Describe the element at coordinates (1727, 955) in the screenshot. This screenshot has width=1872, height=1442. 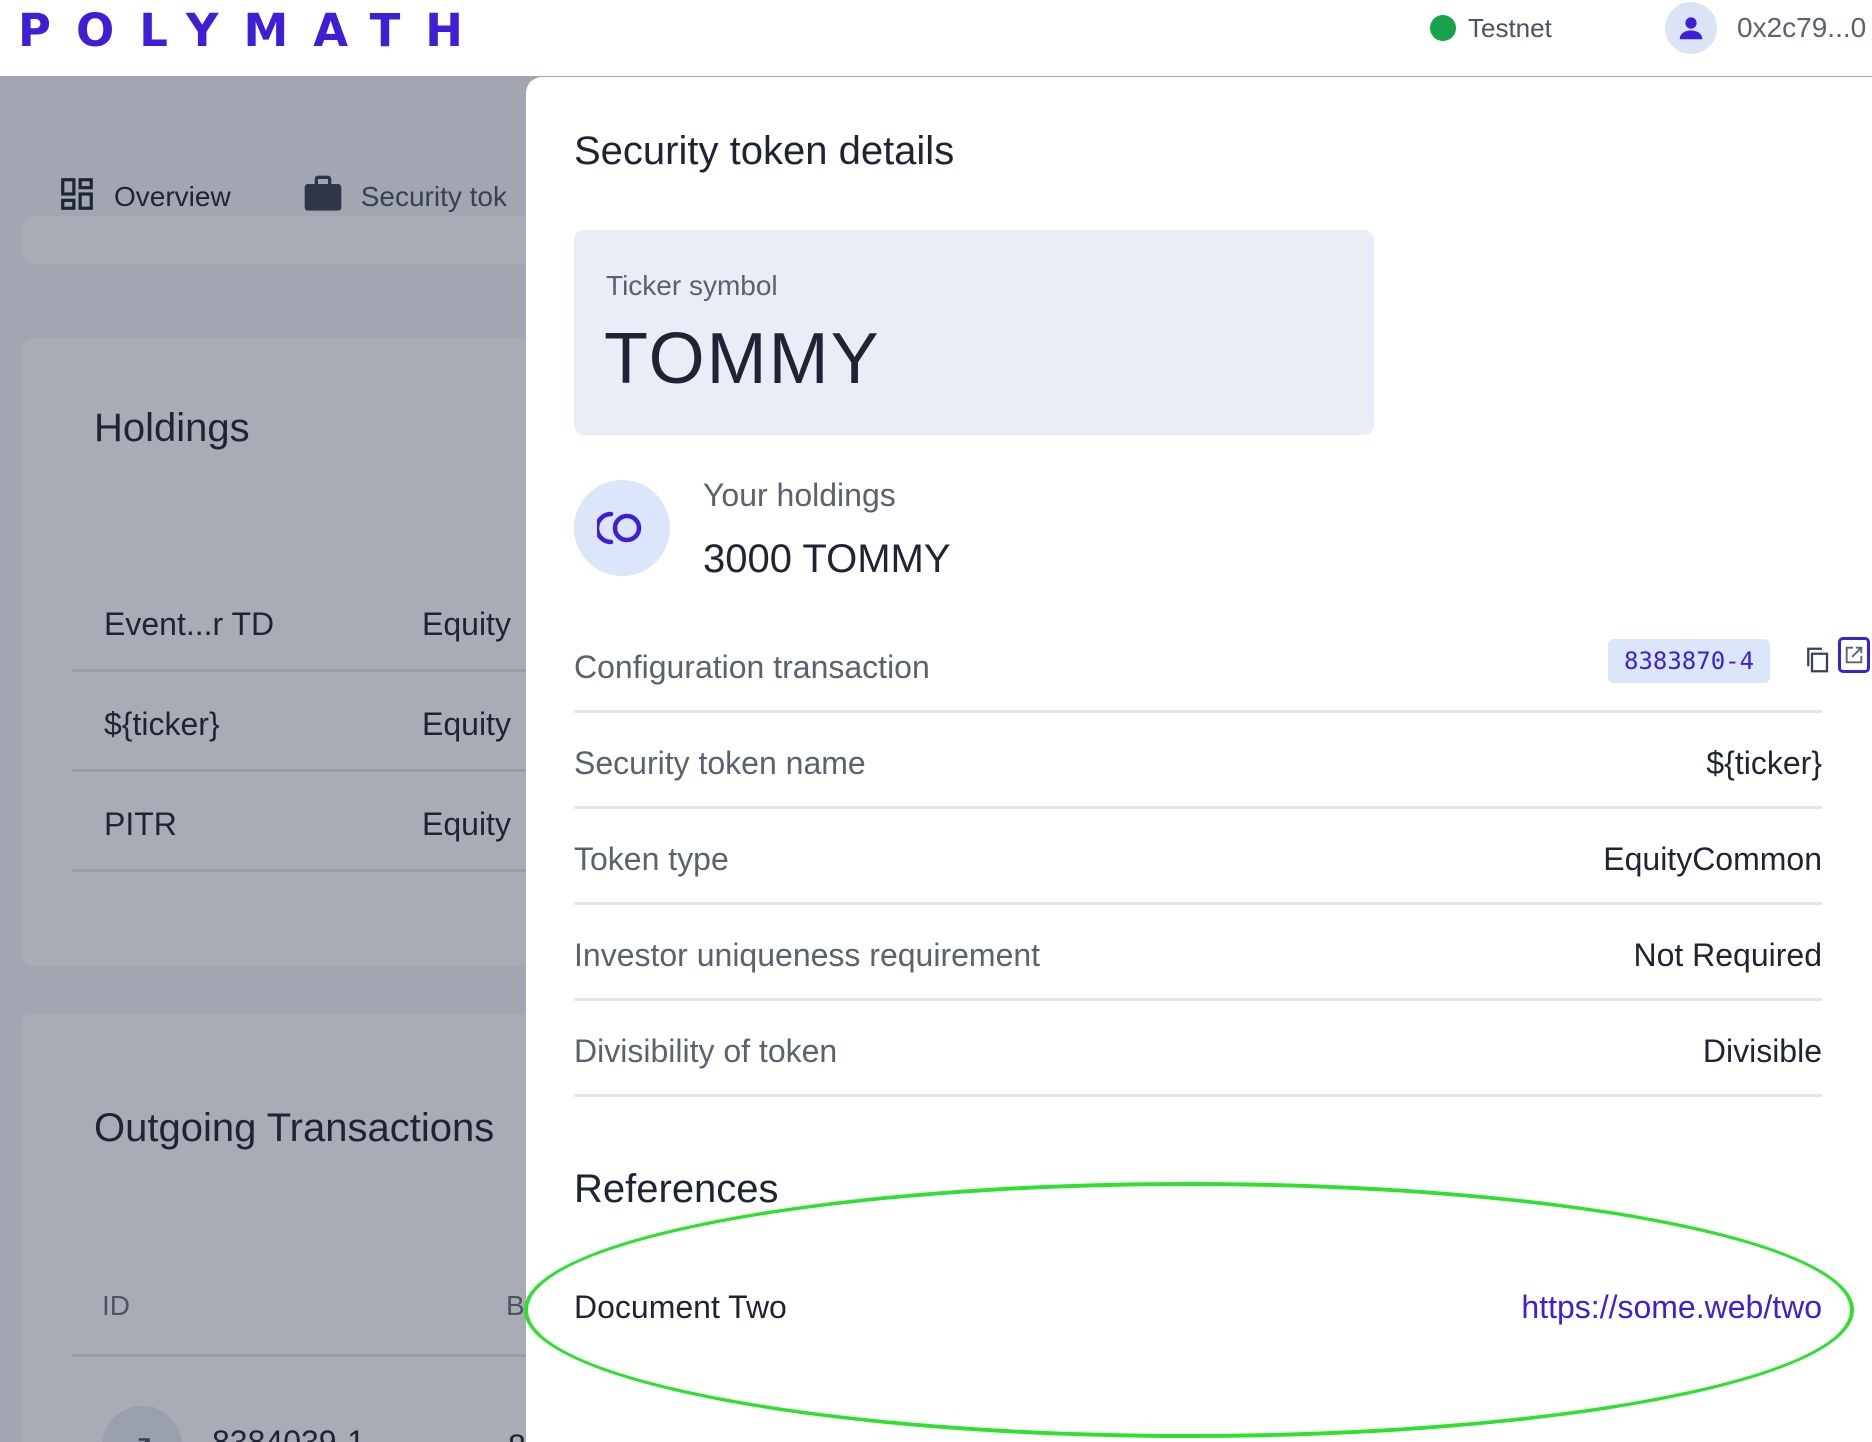
I see `detail-value: Not Required` at that location.